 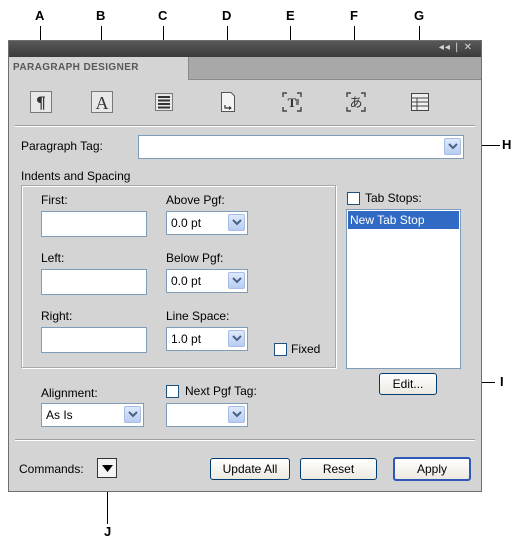 What do you see at coordinates (76, 176) in the screenshot?
I see `indents-spacing-heading: Indents and Spacing` at bounding box center [76, 176].